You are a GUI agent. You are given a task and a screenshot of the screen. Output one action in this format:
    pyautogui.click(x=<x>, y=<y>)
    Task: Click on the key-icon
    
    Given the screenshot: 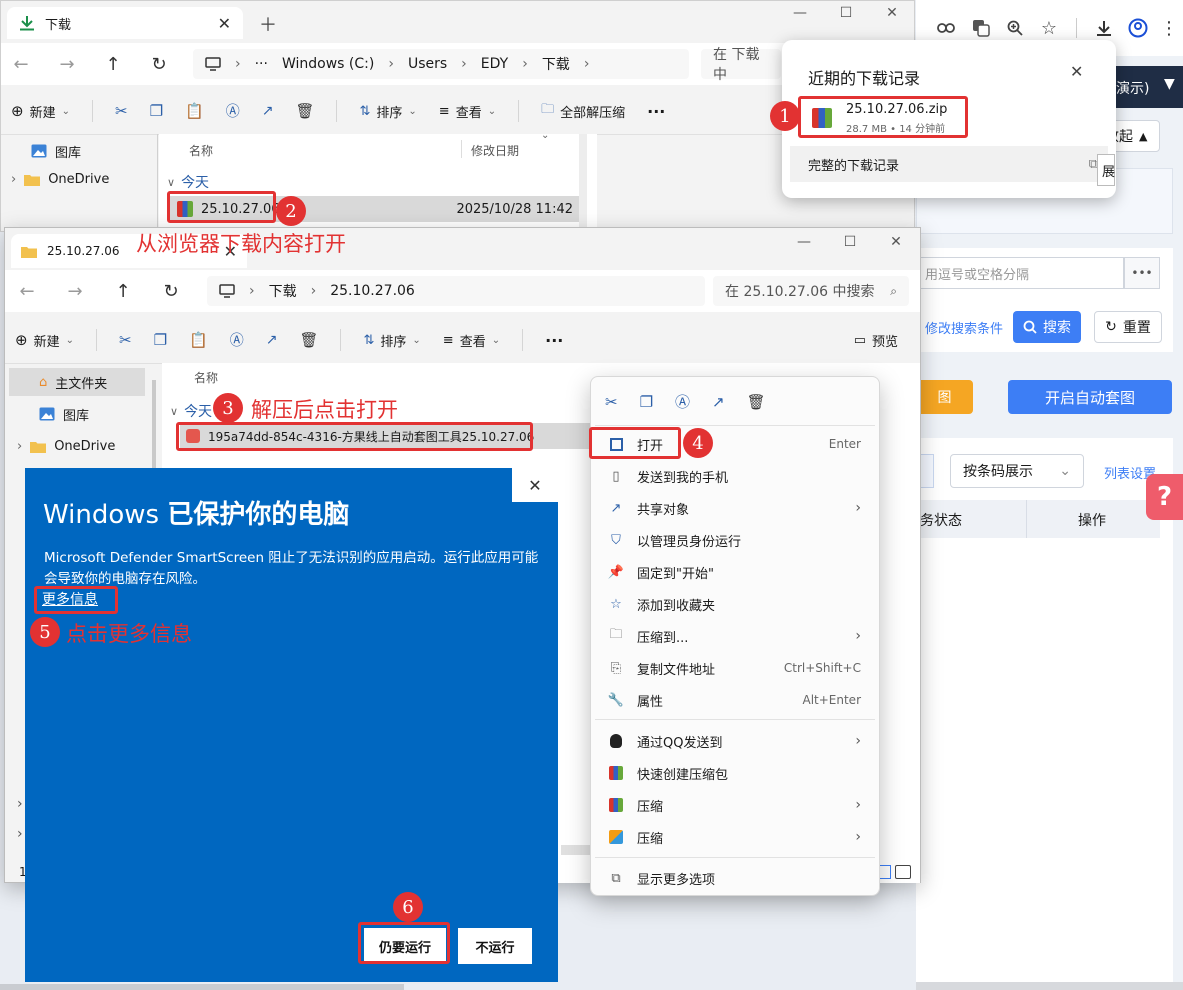 What is the action you would take?
    pyautogui.click(x=947, y=28)
    